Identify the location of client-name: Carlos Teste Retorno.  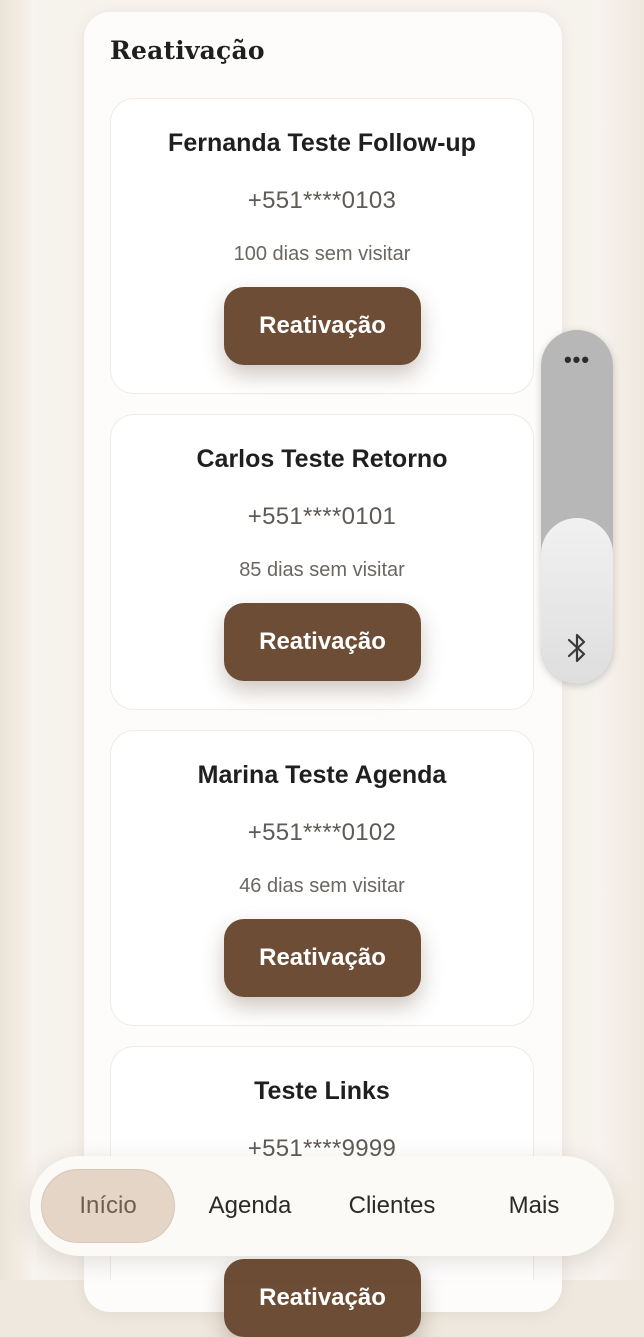
(322, 459).